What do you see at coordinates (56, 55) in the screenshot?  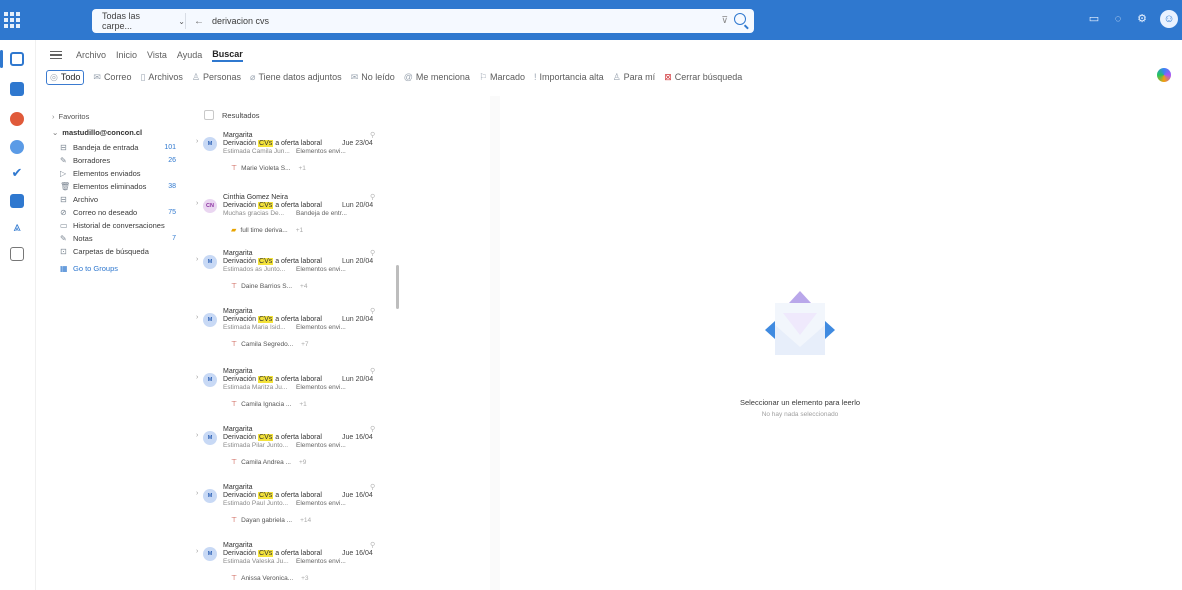 I see `hamburger-icon` at bounding box center [56, 55].